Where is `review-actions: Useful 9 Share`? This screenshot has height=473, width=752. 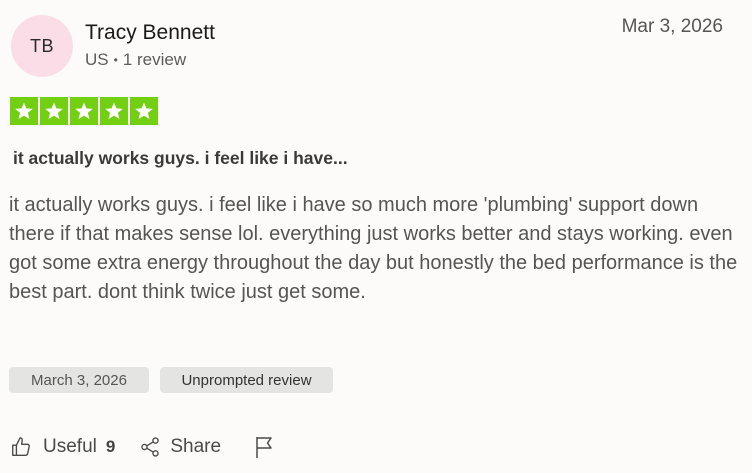 review-actions: Useful 9 Share is located at coordinates (142, 447).